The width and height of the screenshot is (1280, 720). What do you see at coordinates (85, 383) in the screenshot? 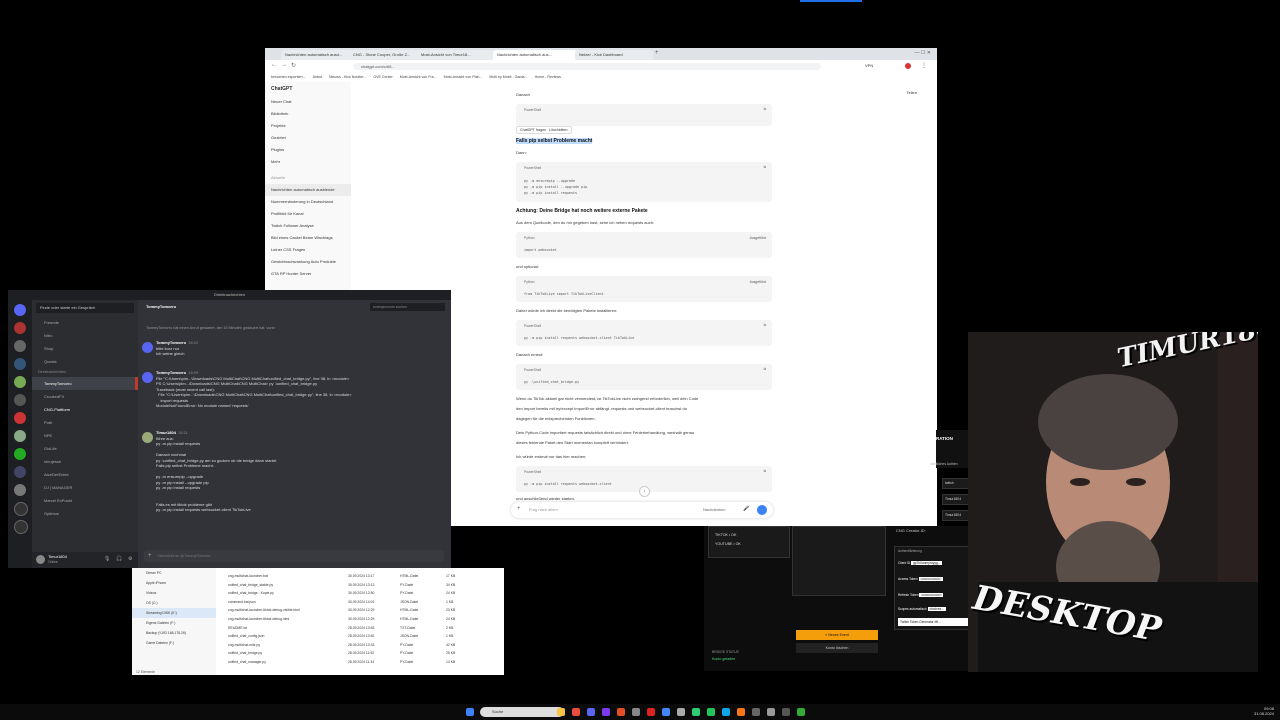
I see `dm-item-active: TommyTomorro` at bounding box center [85, 383].